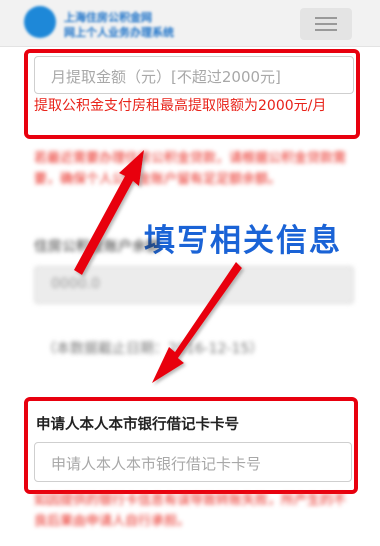  Describe the element at coordinates (194, 285) in the screenshot. I see `account-balance-field: 0000.0` at that location.